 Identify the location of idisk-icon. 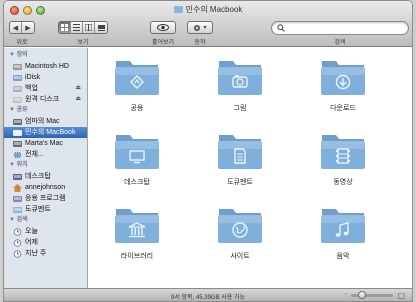
(17, 78).